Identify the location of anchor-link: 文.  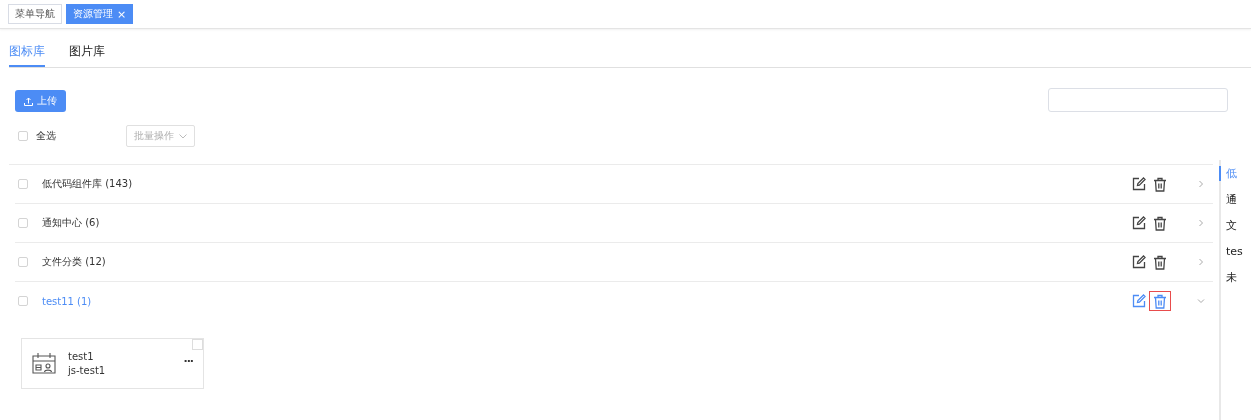
(1235, 225).